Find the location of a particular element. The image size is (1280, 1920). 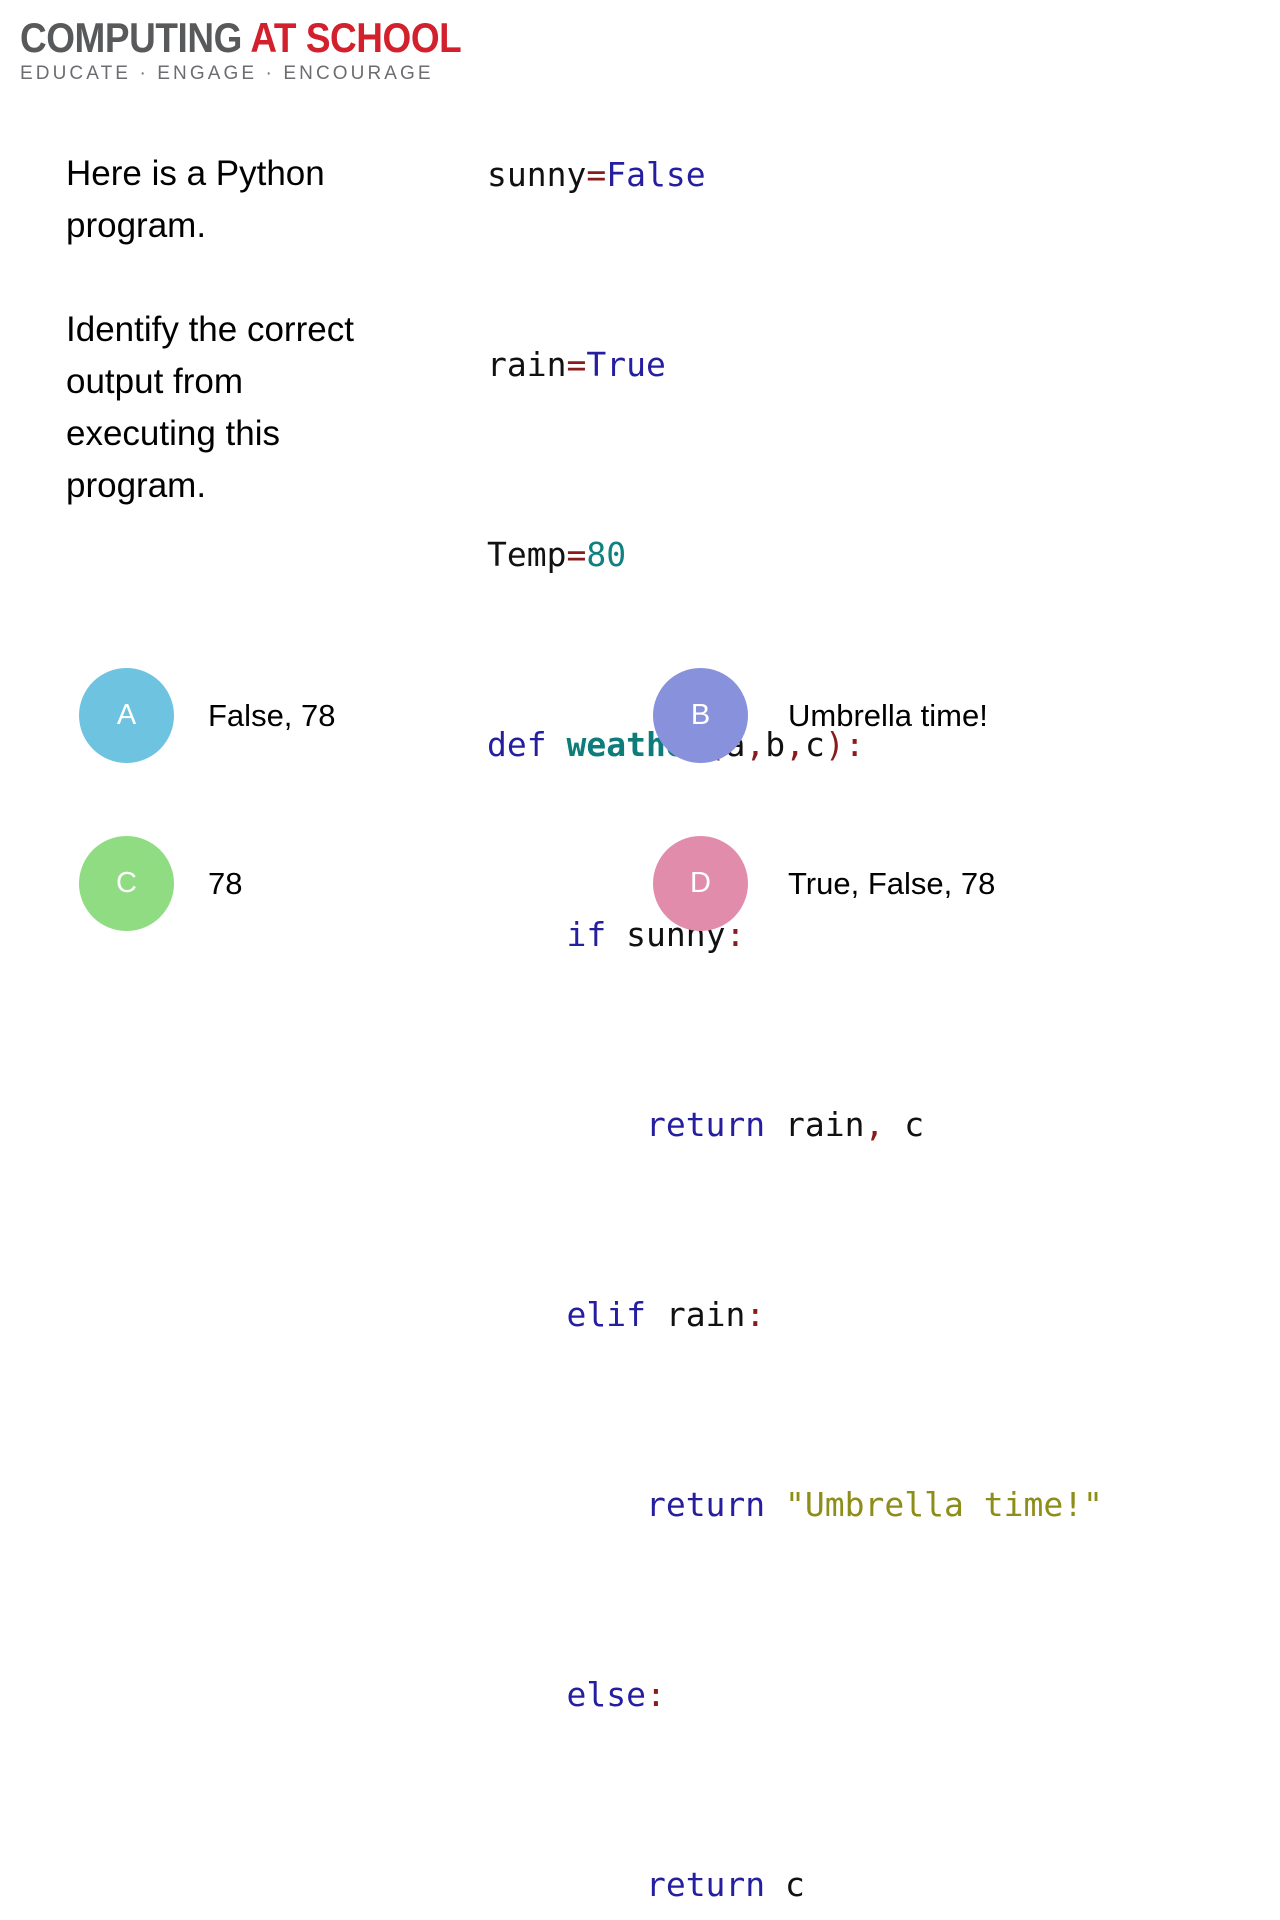

code-token-keyword: def is located at coordinates (517, 744).